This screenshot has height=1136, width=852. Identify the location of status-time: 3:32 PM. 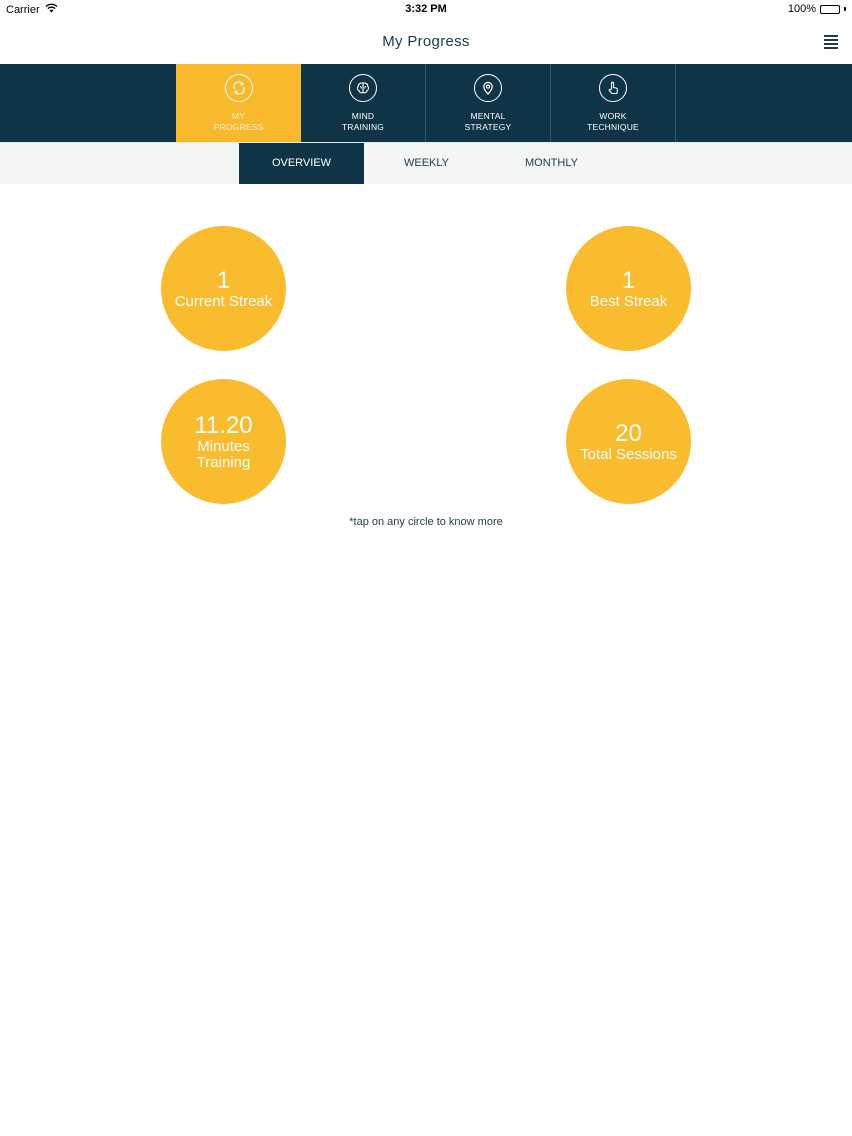
(426, 9).